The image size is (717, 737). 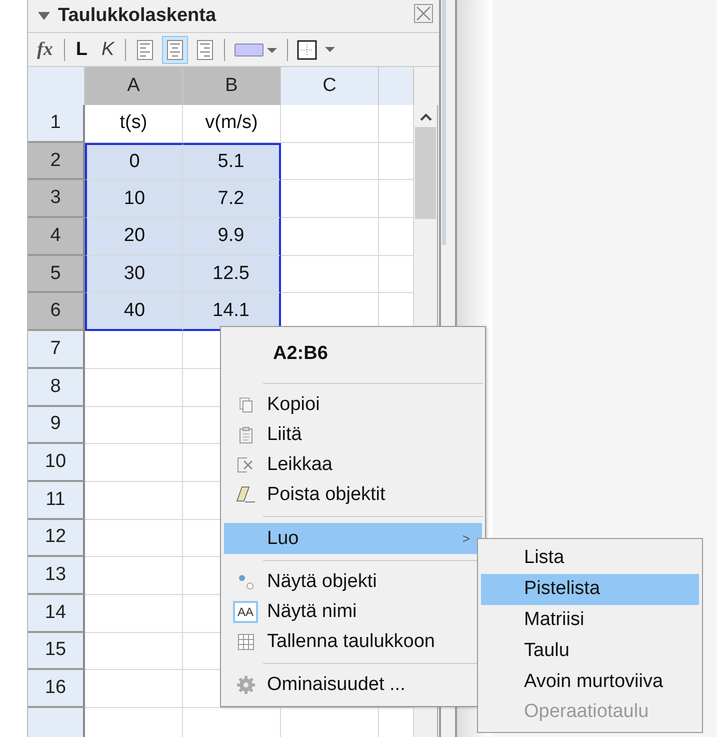 What do you see at coordinates (232, 275) in the screenshot?
I see `table-cell: 12.5` at bounding box center [232, 275].